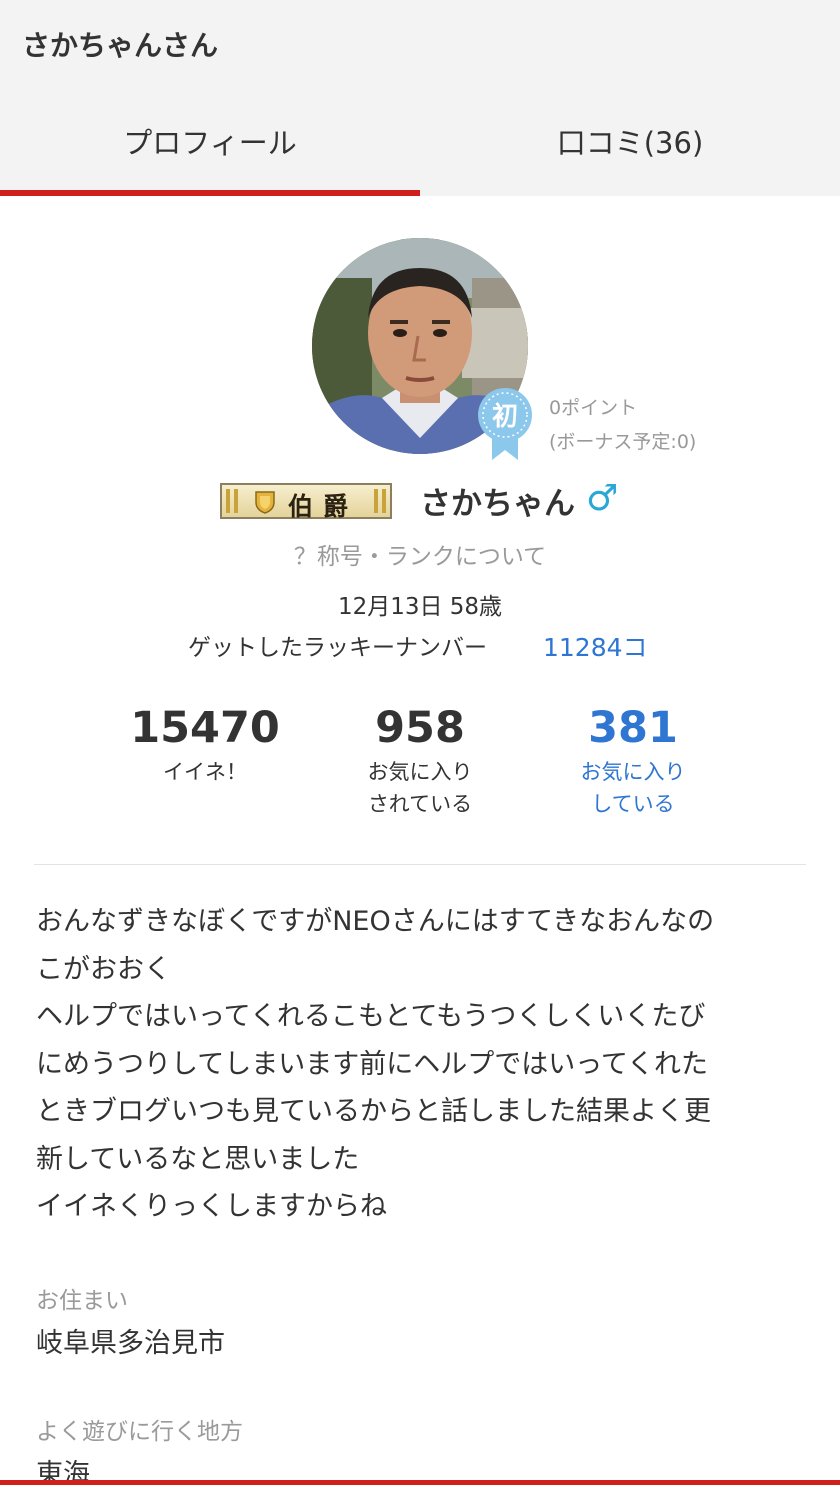 This screenshot has height=1485, width=840. I want to click on stat-likes-label: イイネ！, so click(205, 772).